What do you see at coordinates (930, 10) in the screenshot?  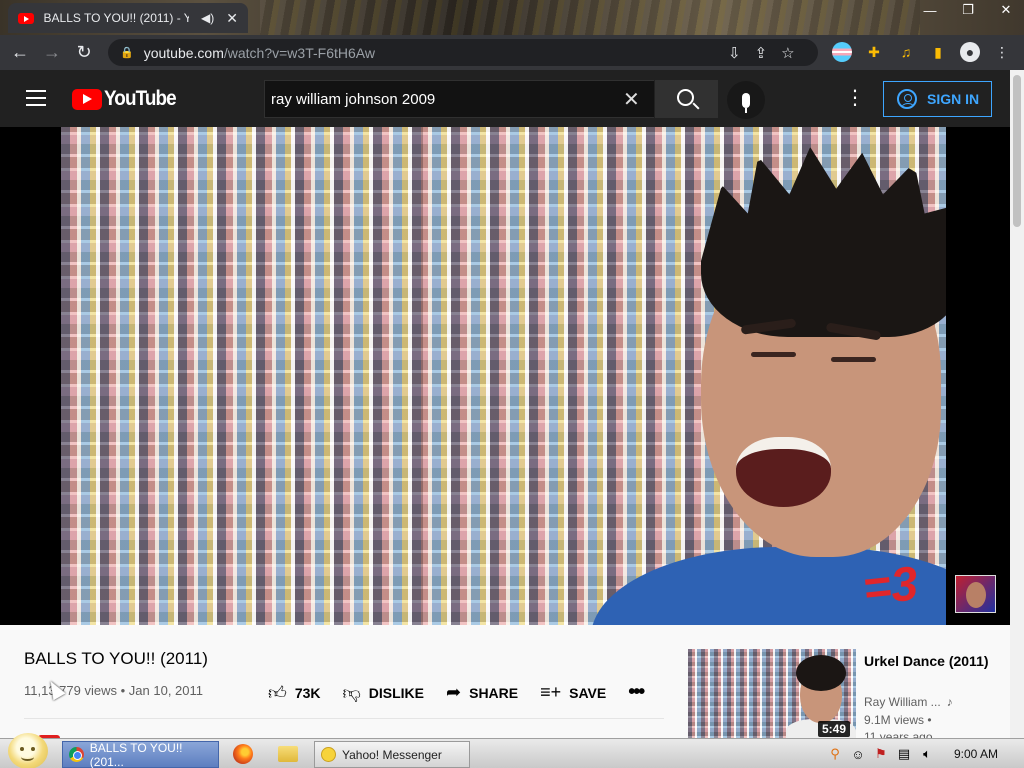 I see `minimize-icon: —` at bounding box center [930, 10].